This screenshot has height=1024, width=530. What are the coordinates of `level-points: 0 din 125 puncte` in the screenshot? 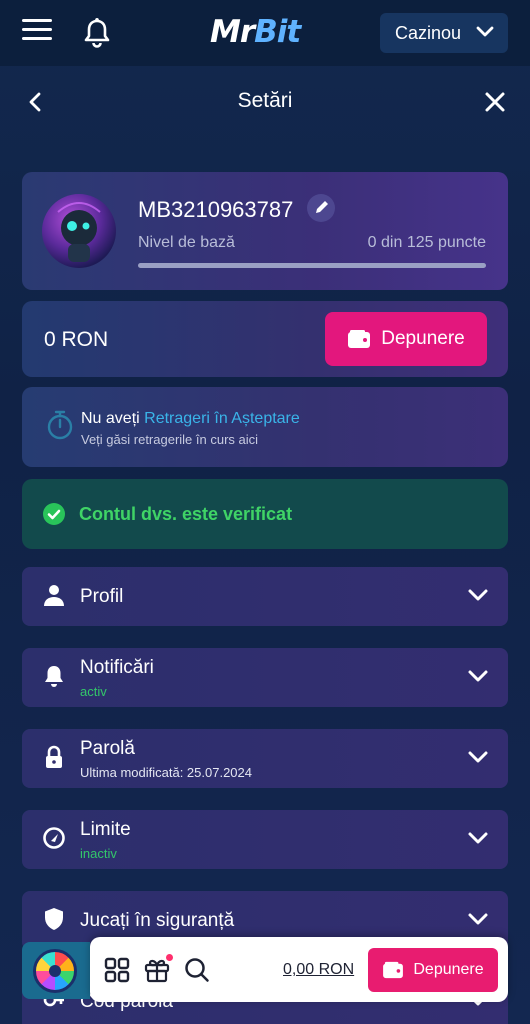 It's located at (426, 242).